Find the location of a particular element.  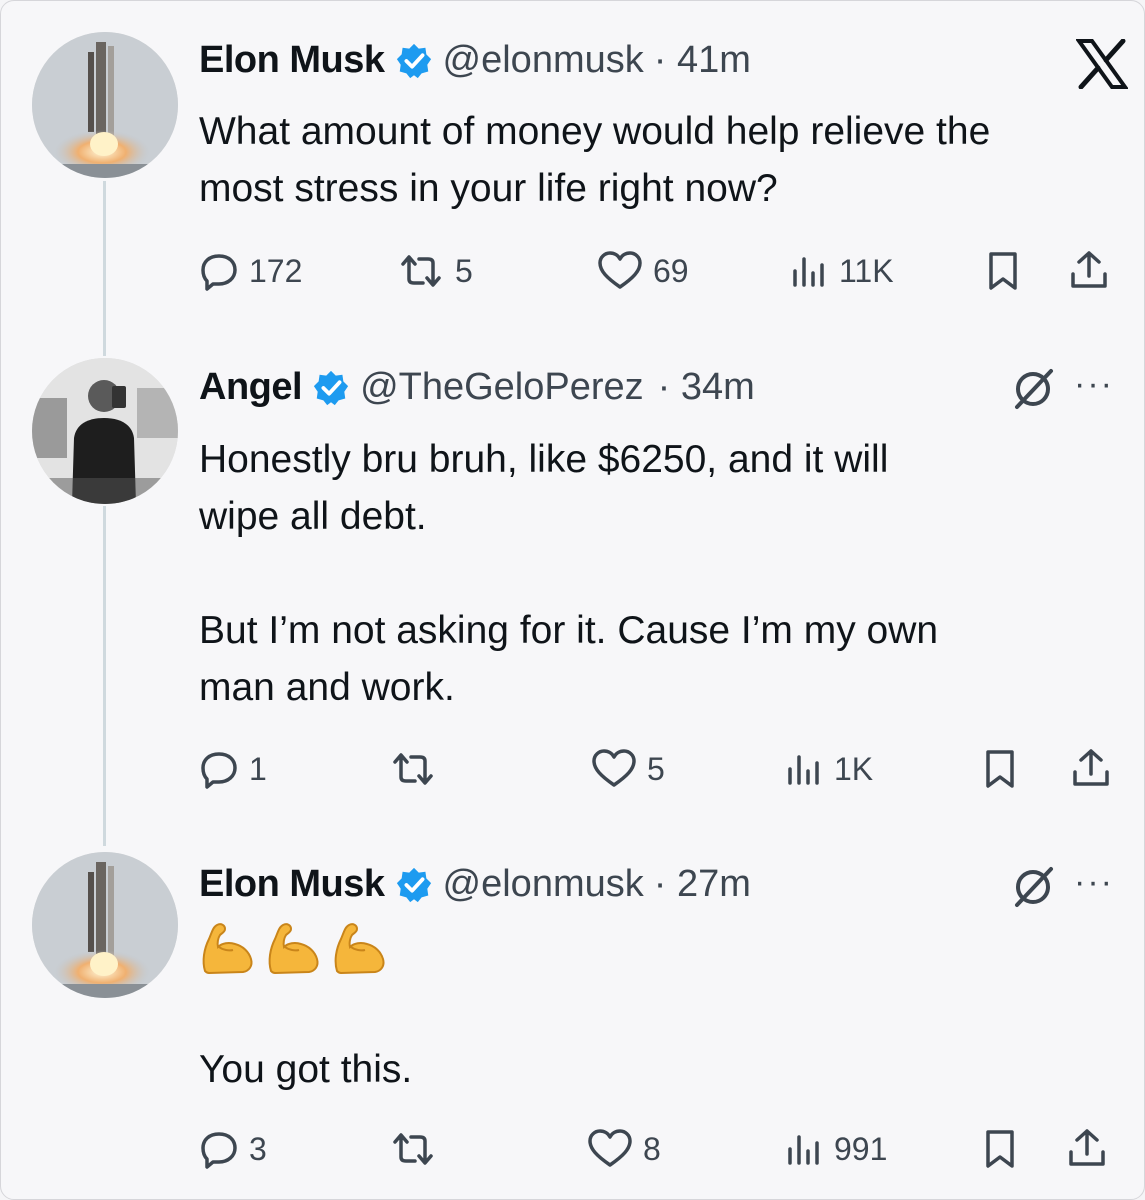

repost-button: 5 is located at coordinates (435, 271).